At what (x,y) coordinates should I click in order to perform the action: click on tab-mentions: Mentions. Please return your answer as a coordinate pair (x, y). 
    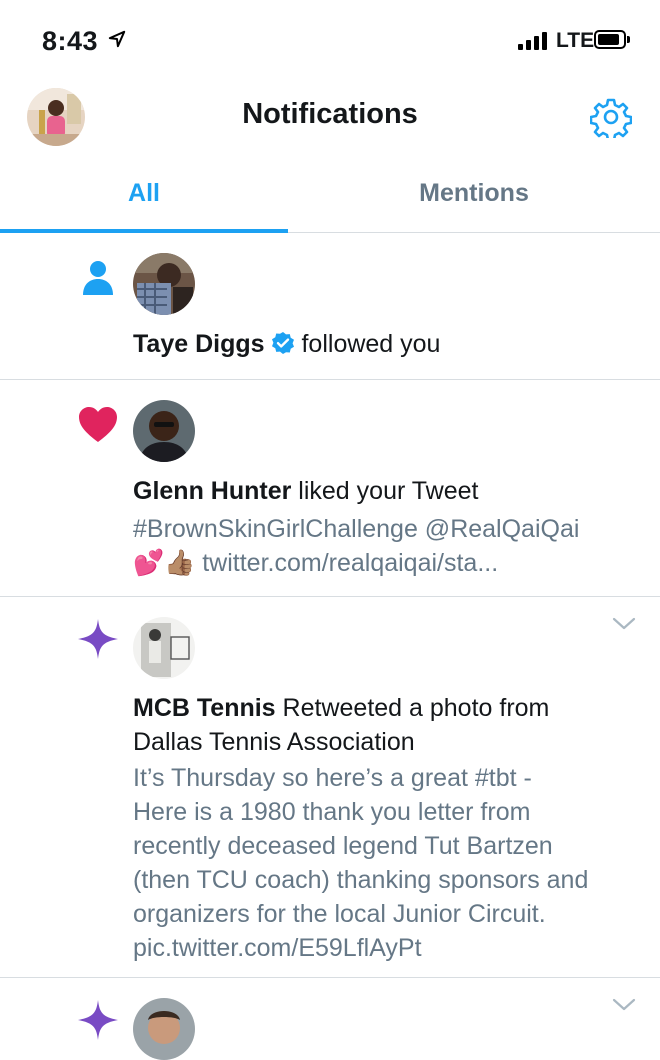
    Looking at the image, I should click on (474, 196).